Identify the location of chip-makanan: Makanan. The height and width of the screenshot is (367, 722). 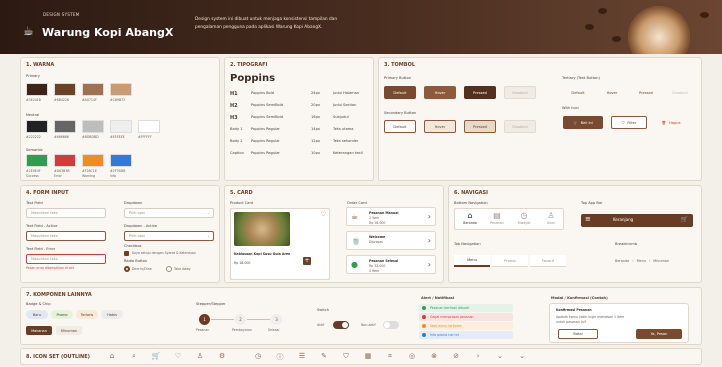
(39, 330).